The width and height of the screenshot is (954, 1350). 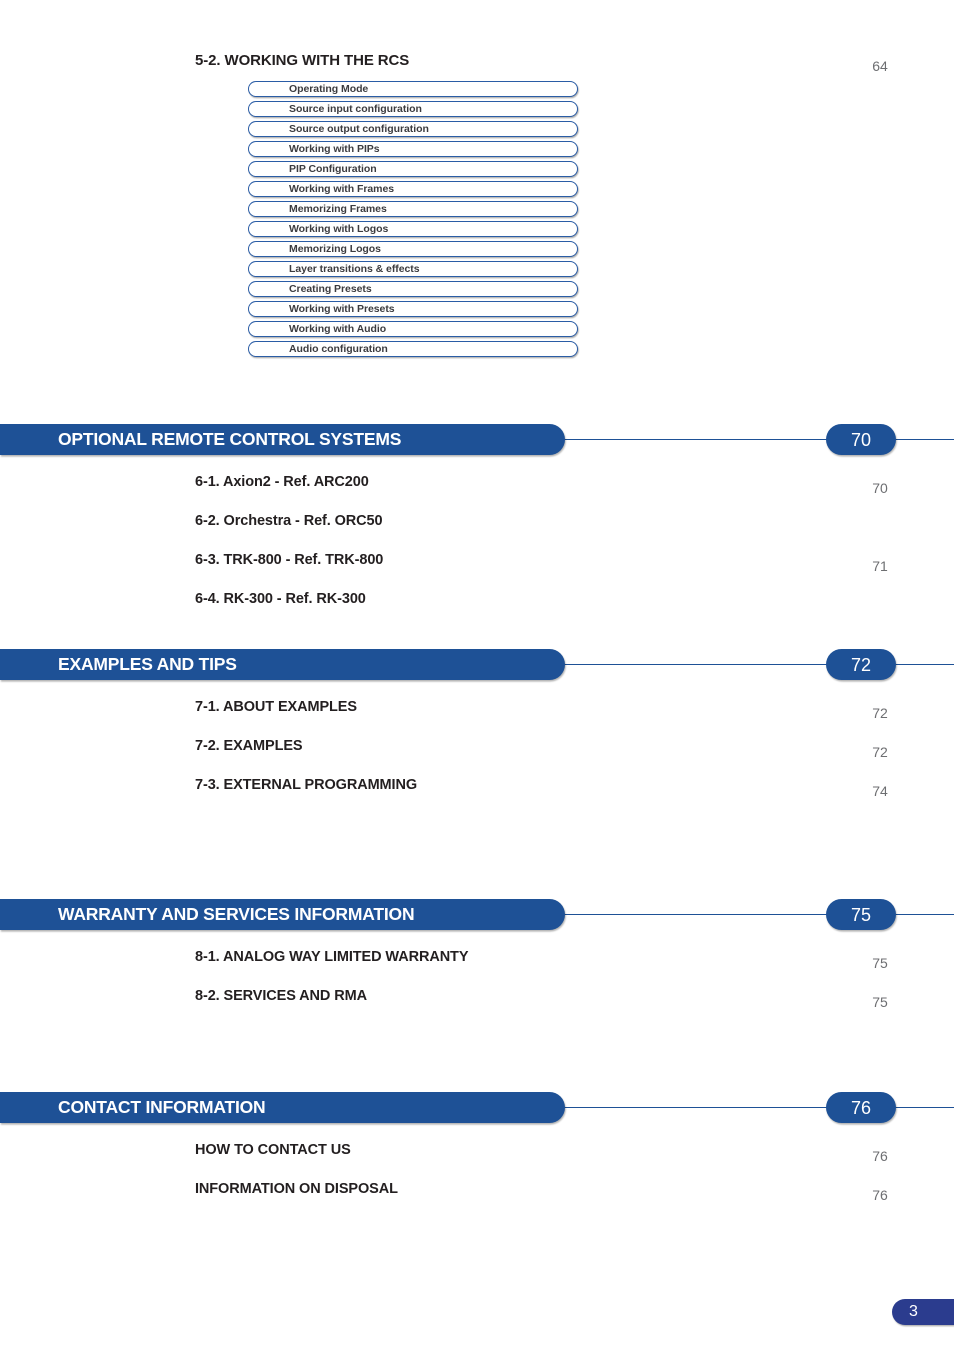 What do you see at coordinates (547, 610) in the screenshot?
I see `toc-entry: 6-4. RK-300 - Ref. RK-300` at bounding box center [547, 610].